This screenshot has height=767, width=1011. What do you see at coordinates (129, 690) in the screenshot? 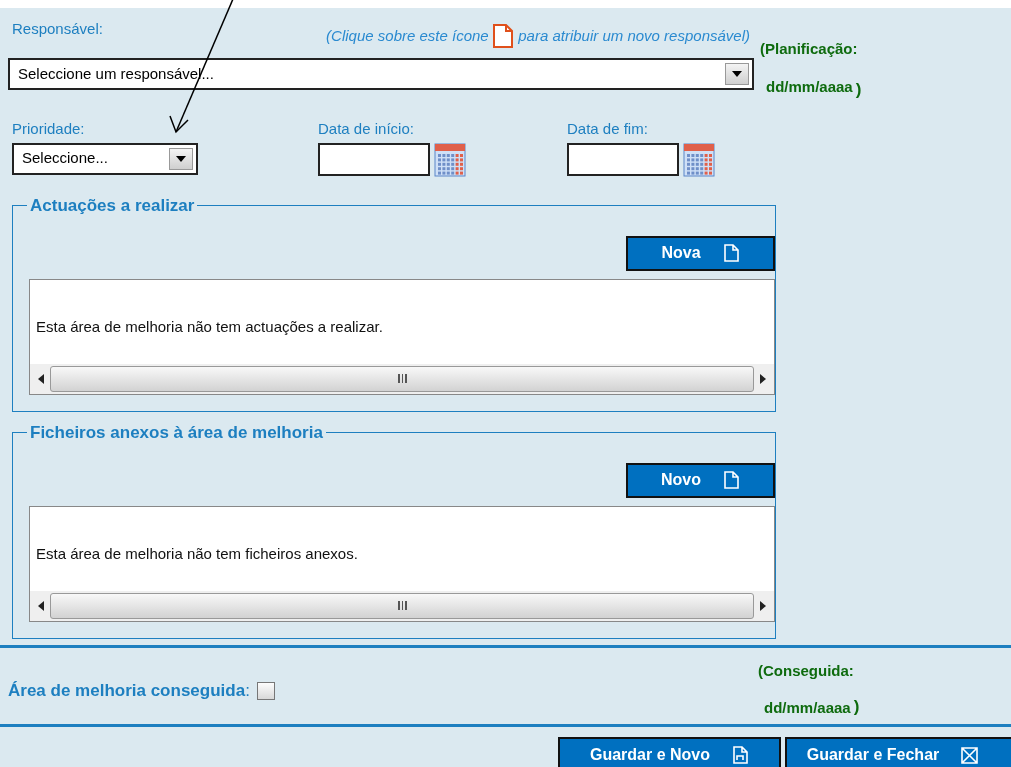
I see `checkbox-label: Área de melhoria conseguida:` at bounding box center [129, 690].